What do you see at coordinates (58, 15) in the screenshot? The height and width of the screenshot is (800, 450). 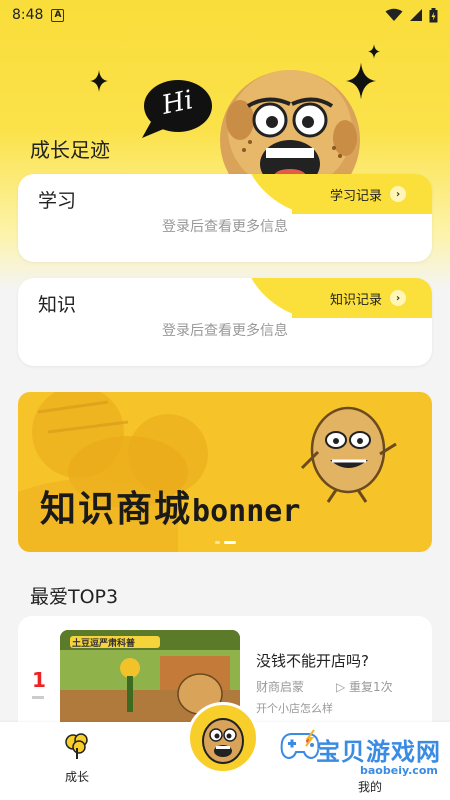 I see `notification-badge: A` at bounding box center [58, 15].